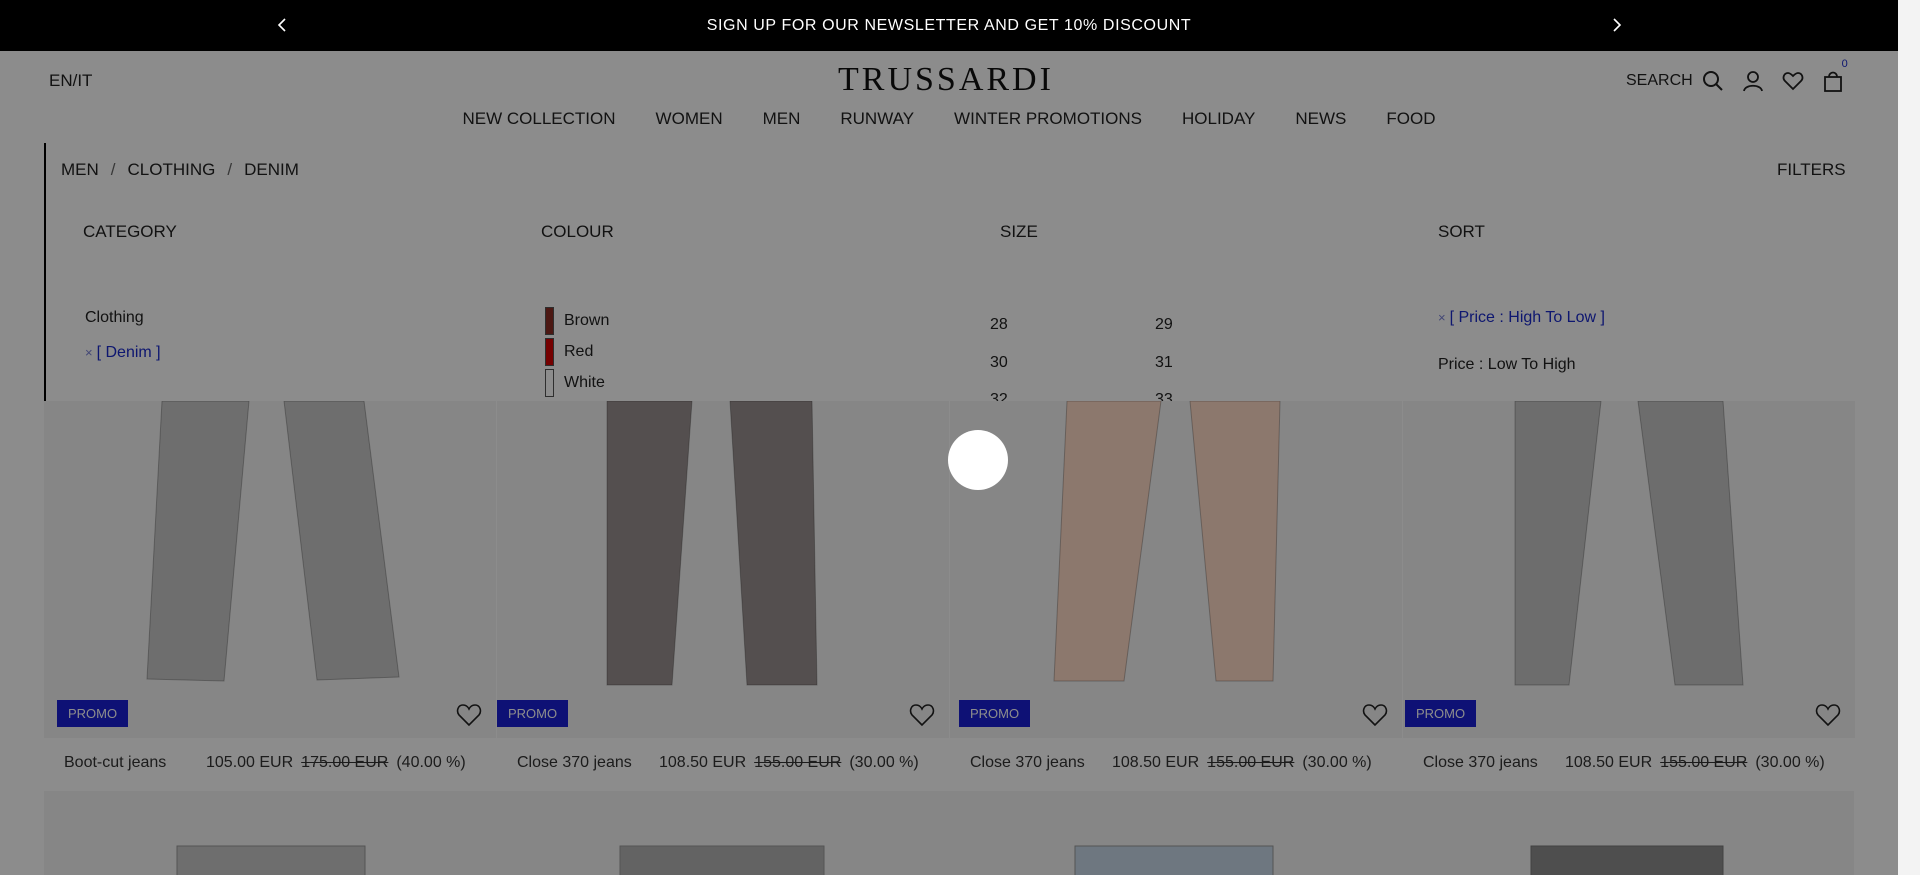  What do you see at coordinates (130, 231) in the screenshot?
I see `category-title: CATEGORY` at bounding box center [130, 231].